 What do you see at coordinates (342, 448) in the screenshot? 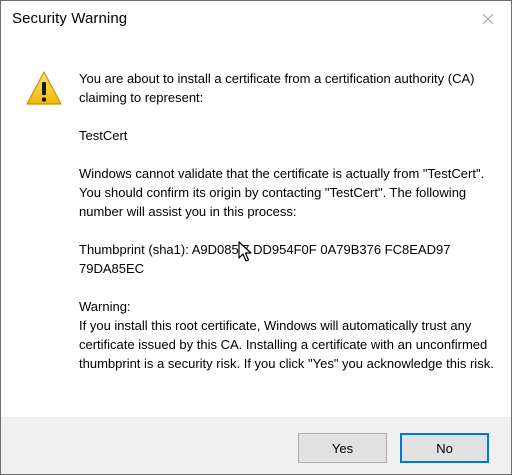
I see `yes-button: Yes` at bounding box center [342, 448].